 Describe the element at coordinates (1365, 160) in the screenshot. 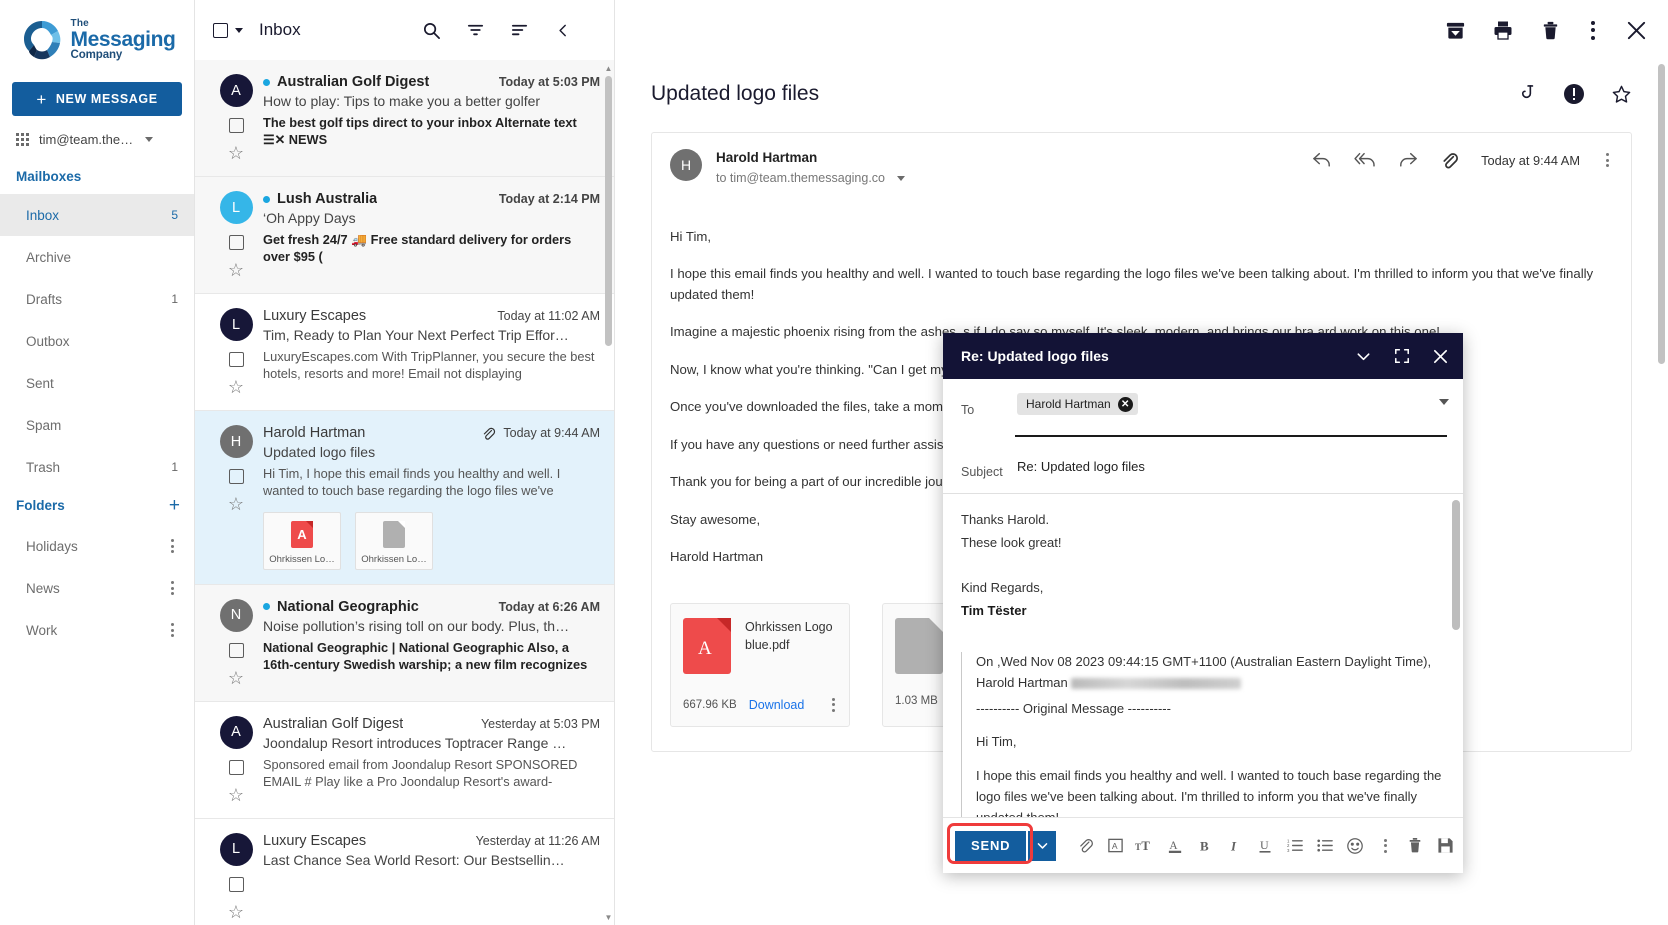

I see `reply-all-icon` at that location.